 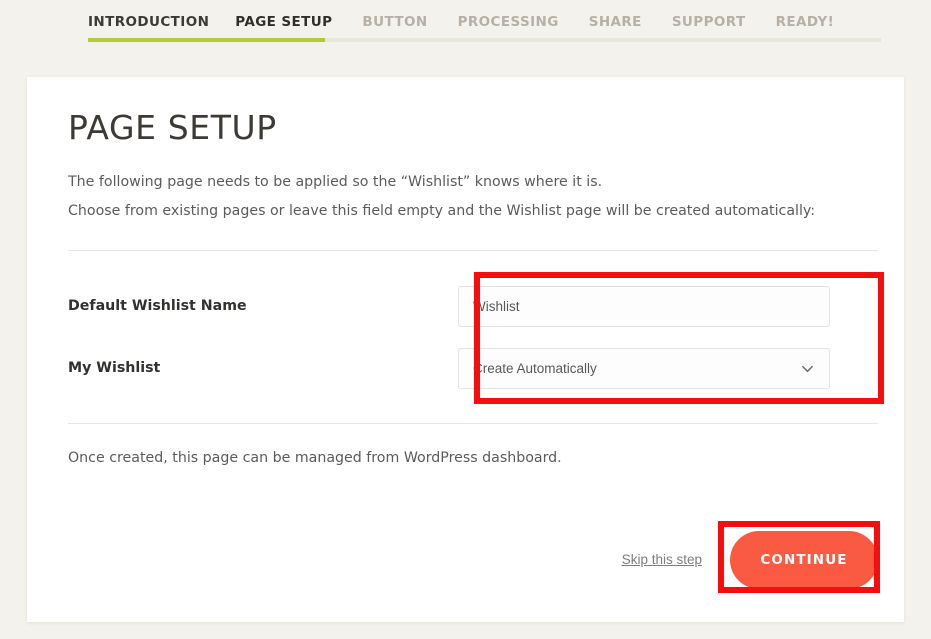 What do you see at coordinates (206, 40) in the screenshot?
I see `wizard-progress-fill` at bounding box center [206, 40].